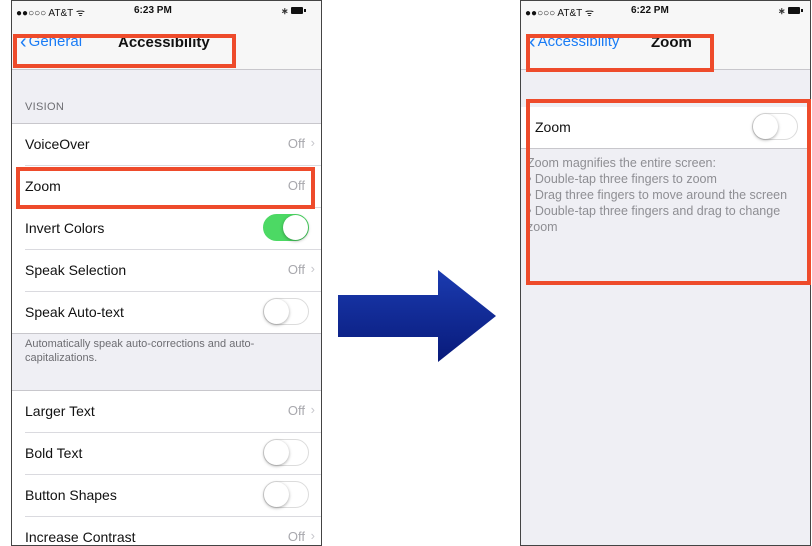  What do you see at coordinates (80, 537) in the screenshot?
I see `setting-label: Increase Contrast` at bounding box center [80, 537].